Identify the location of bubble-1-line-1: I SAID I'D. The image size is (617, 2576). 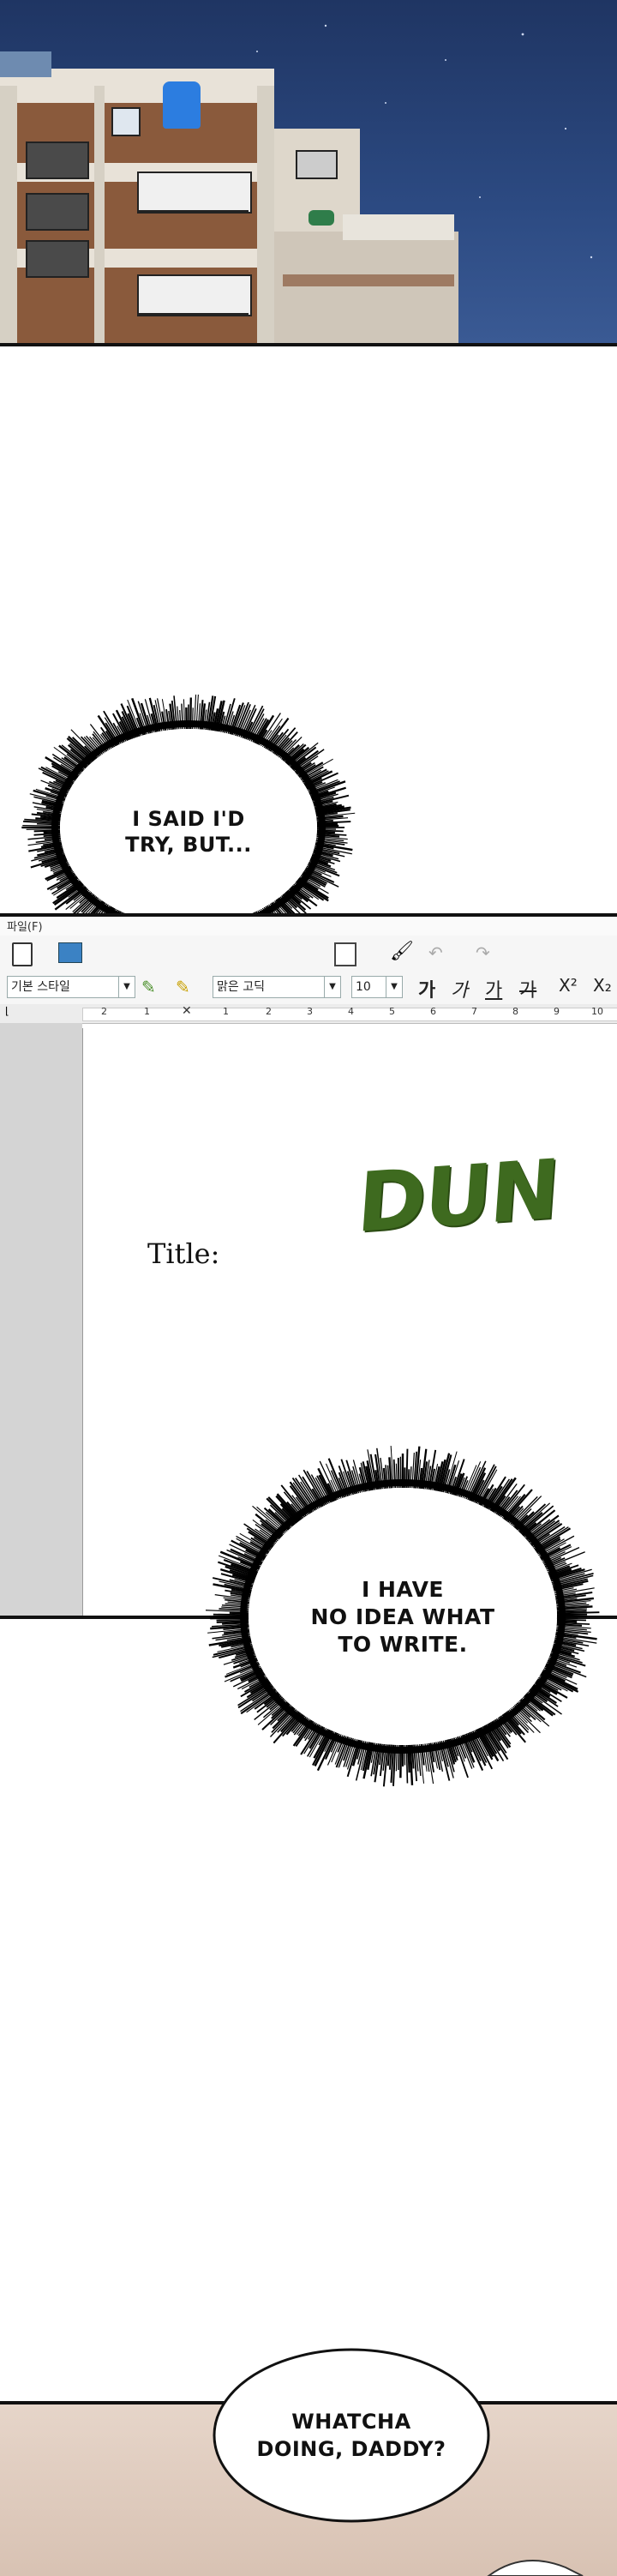
(188, 819).